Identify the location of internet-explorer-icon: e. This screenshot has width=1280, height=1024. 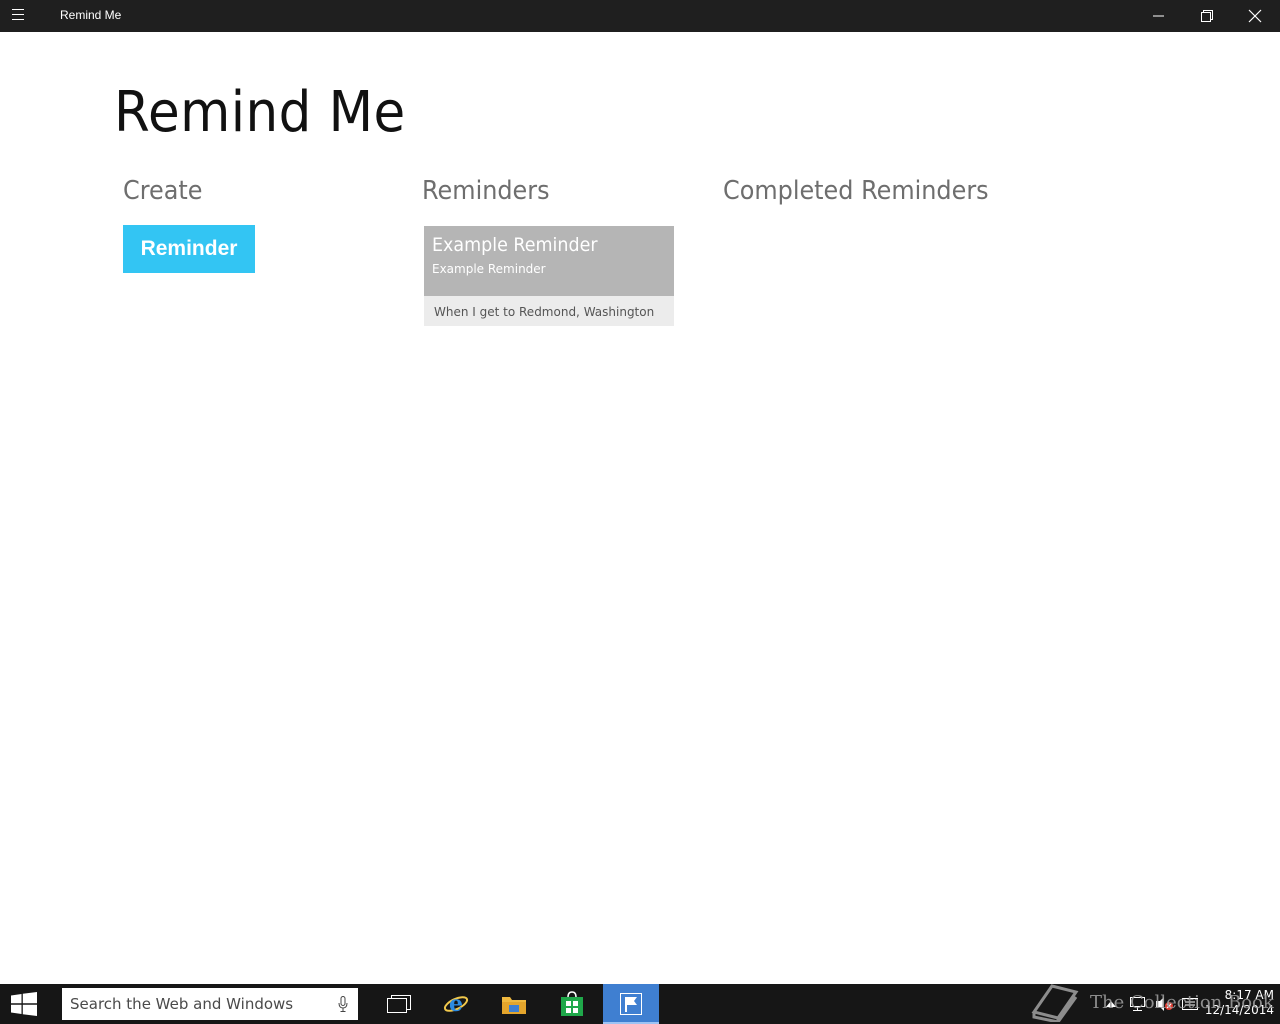
(456, 1004).